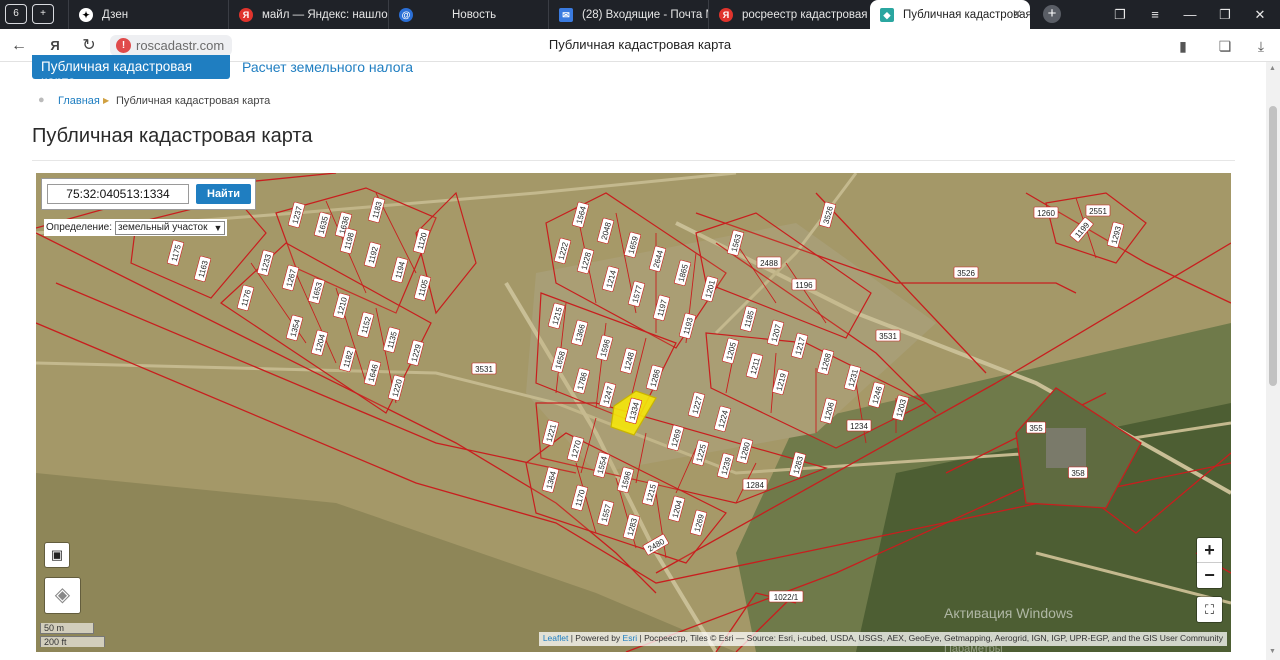 The width and height of the screenshot is (1280, 660). I want to click on scrollbar-thumb, so click(1273, 246).